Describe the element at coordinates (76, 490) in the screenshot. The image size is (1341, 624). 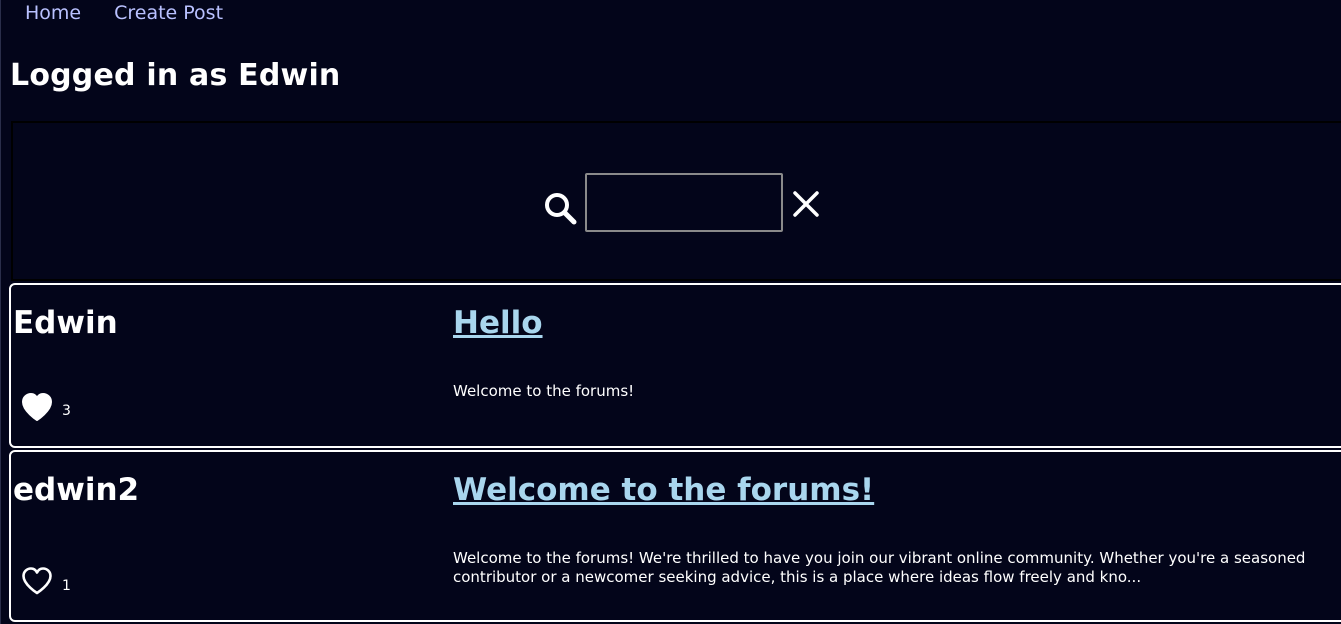
I see `post-author: edwin2` at that location.